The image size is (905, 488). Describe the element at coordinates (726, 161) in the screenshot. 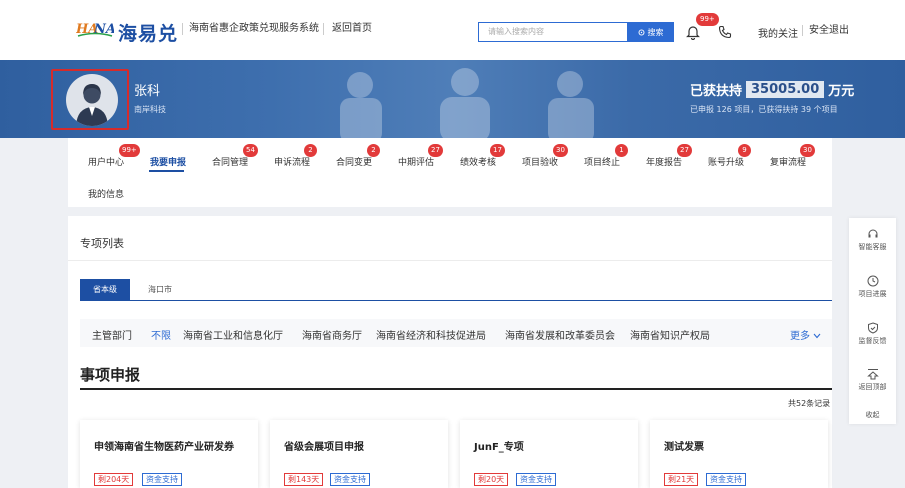

I see `tab-account-upgrade: 账号升级` at that location.